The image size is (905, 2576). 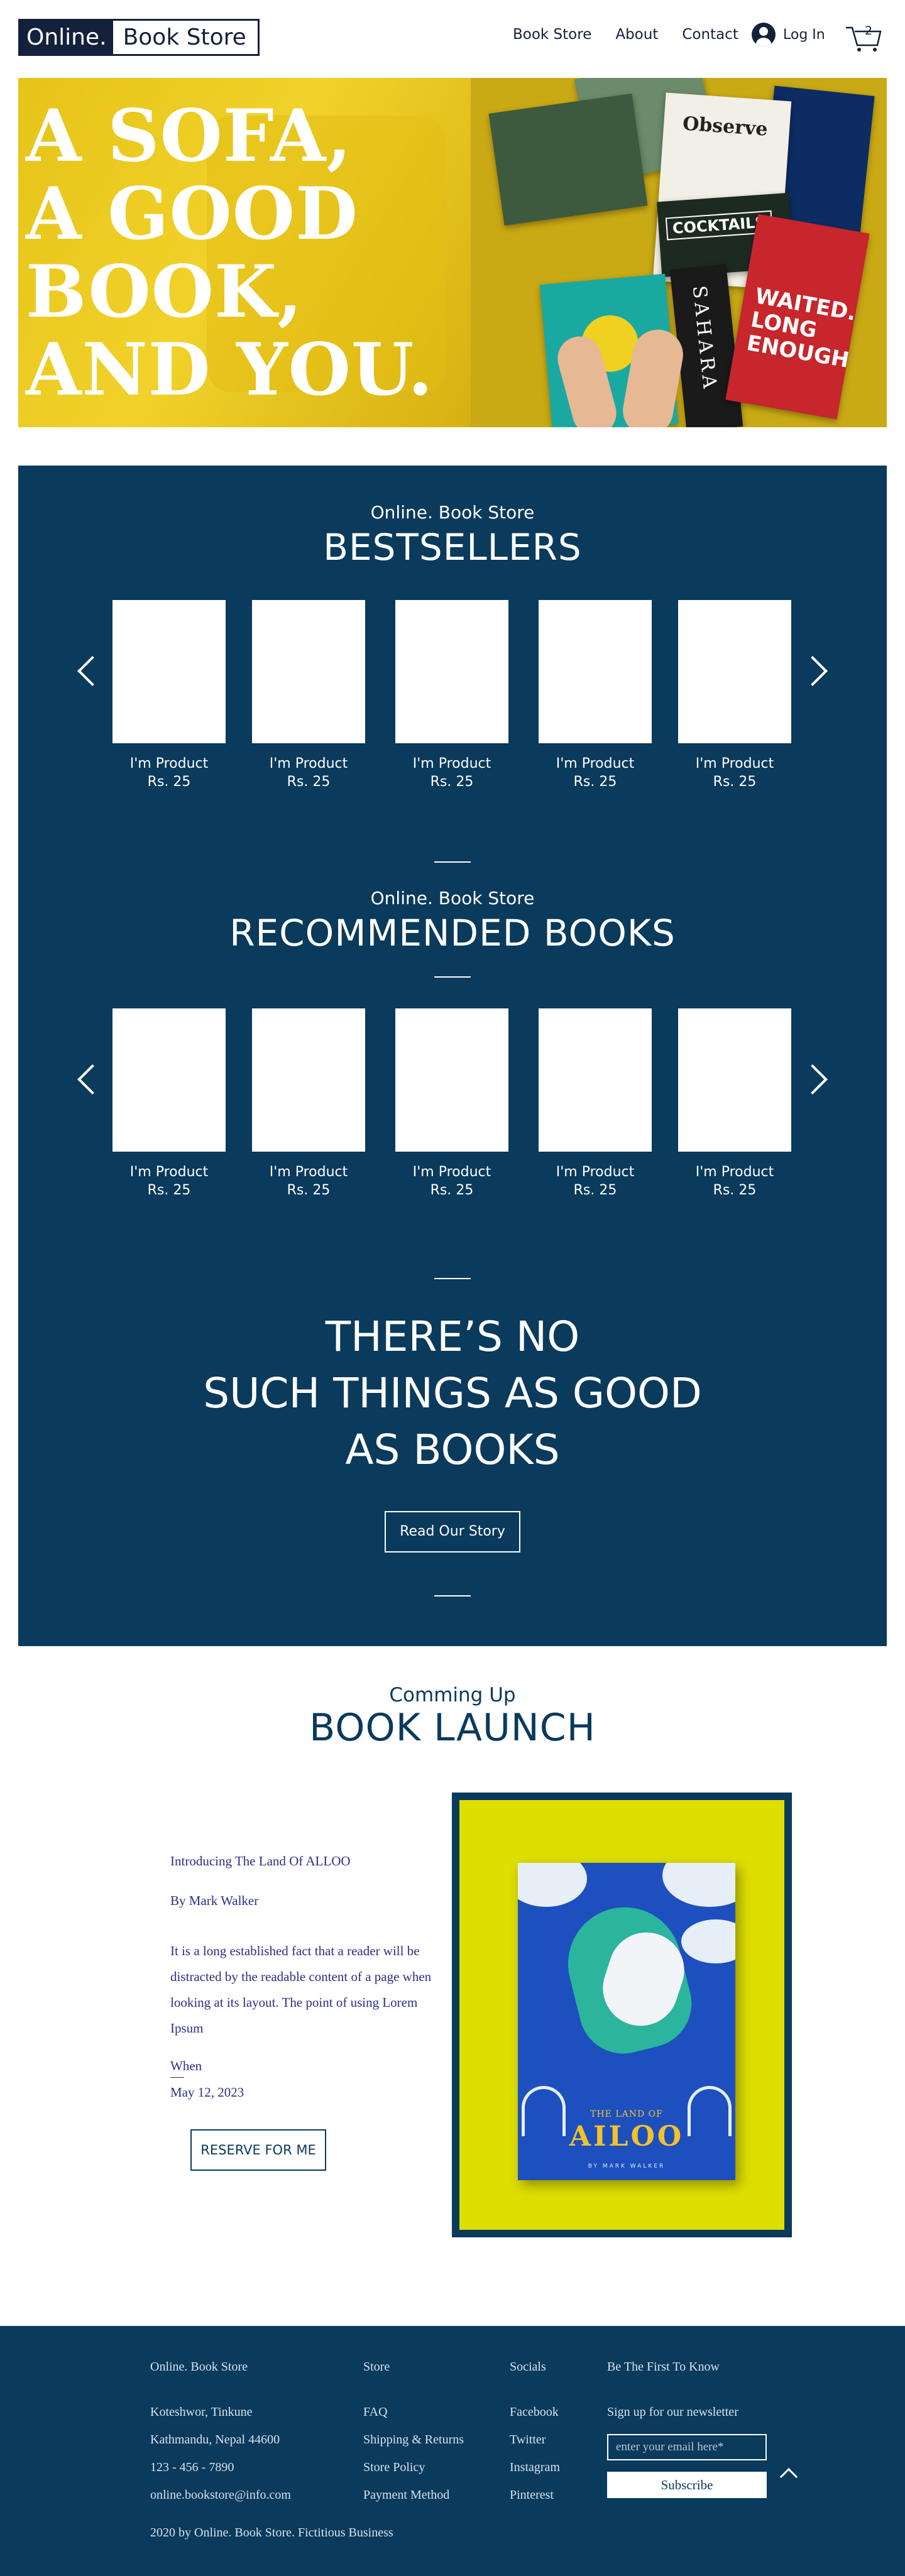 I want to click on launch-when-label: When, so click(x=186, y=2065).